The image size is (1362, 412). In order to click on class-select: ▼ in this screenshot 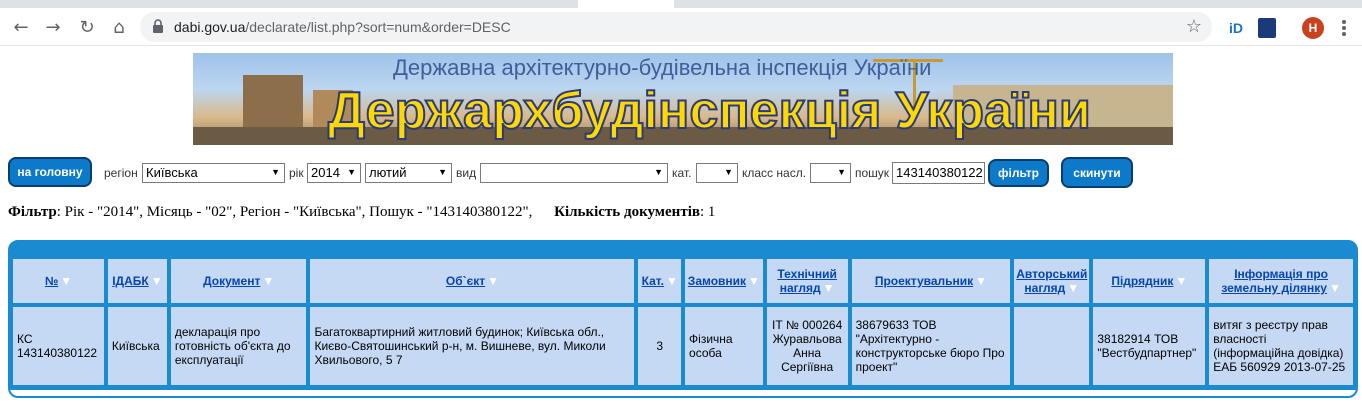, I will do `click(830, 173)`.